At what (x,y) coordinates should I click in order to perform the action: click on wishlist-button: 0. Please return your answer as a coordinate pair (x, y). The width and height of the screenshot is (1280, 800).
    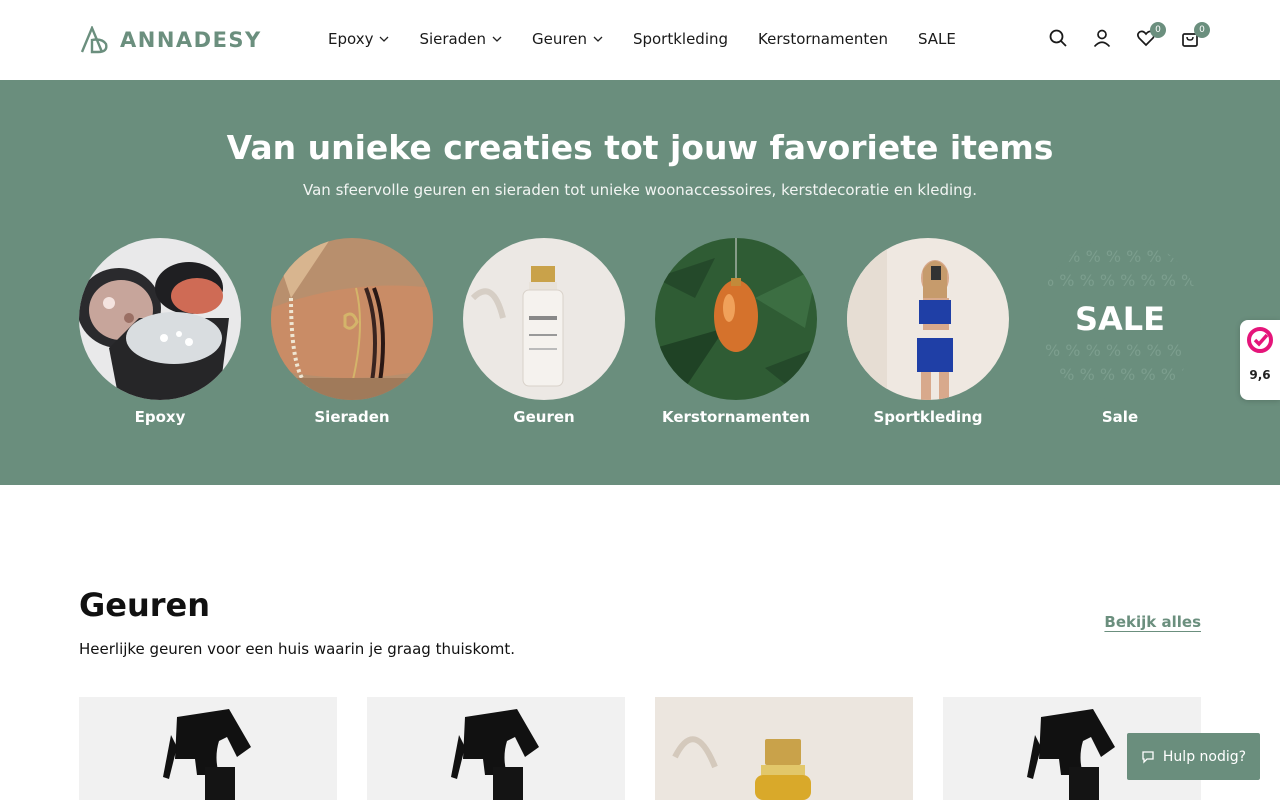
    Looking at the image, I should click on (1151, 36).